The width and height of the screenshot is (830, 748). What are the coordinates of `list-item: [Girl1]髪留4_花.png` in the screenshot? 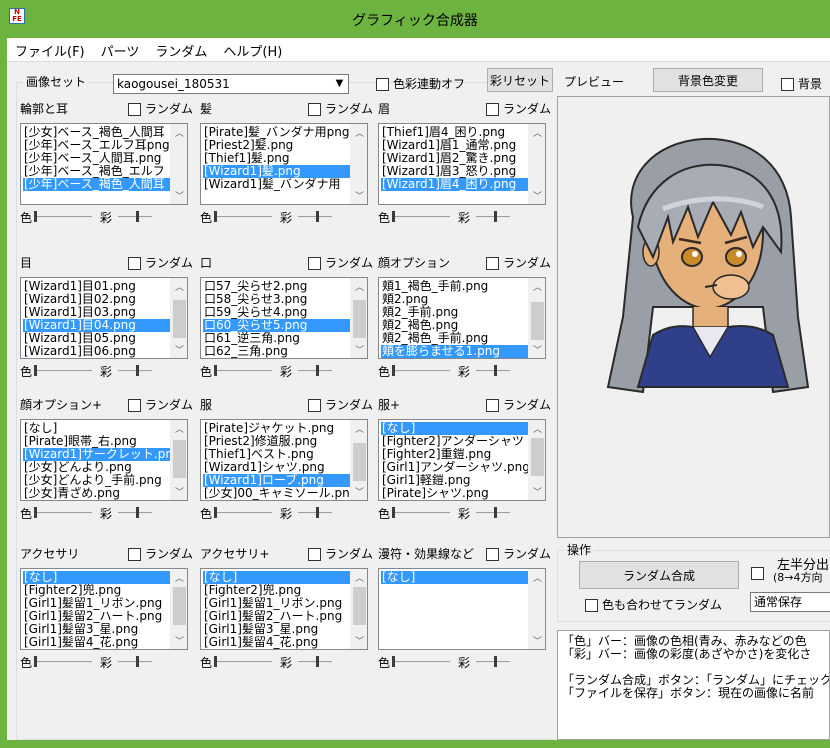 It's located at (276, 642).